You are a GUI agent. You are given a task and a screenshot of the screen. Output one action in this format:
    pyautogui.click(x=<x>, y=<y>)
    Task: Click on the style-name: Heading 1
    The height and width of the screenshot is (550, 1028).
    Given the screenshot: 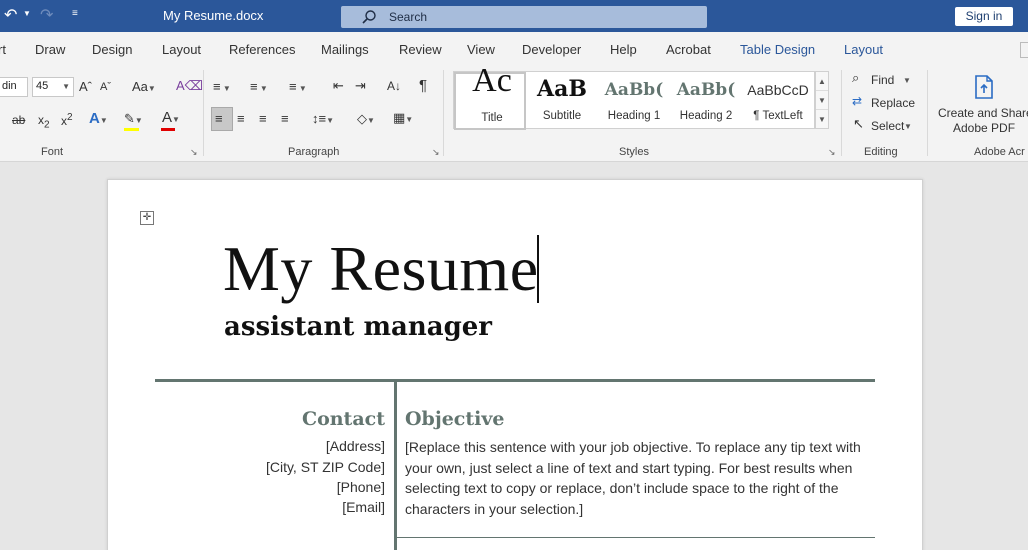 What is the action you would take?
    pyautogui.click(x=634, y=116)
    